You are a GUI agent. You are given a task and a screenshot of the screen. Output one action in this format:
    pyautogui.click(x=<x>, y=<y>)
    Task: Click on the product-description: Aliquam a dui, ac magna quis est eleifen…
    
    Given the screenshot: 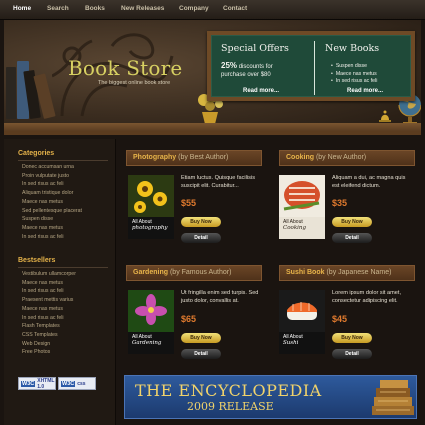 What is the action you would take?
    pyautogui.click(x=369, y=182)
    